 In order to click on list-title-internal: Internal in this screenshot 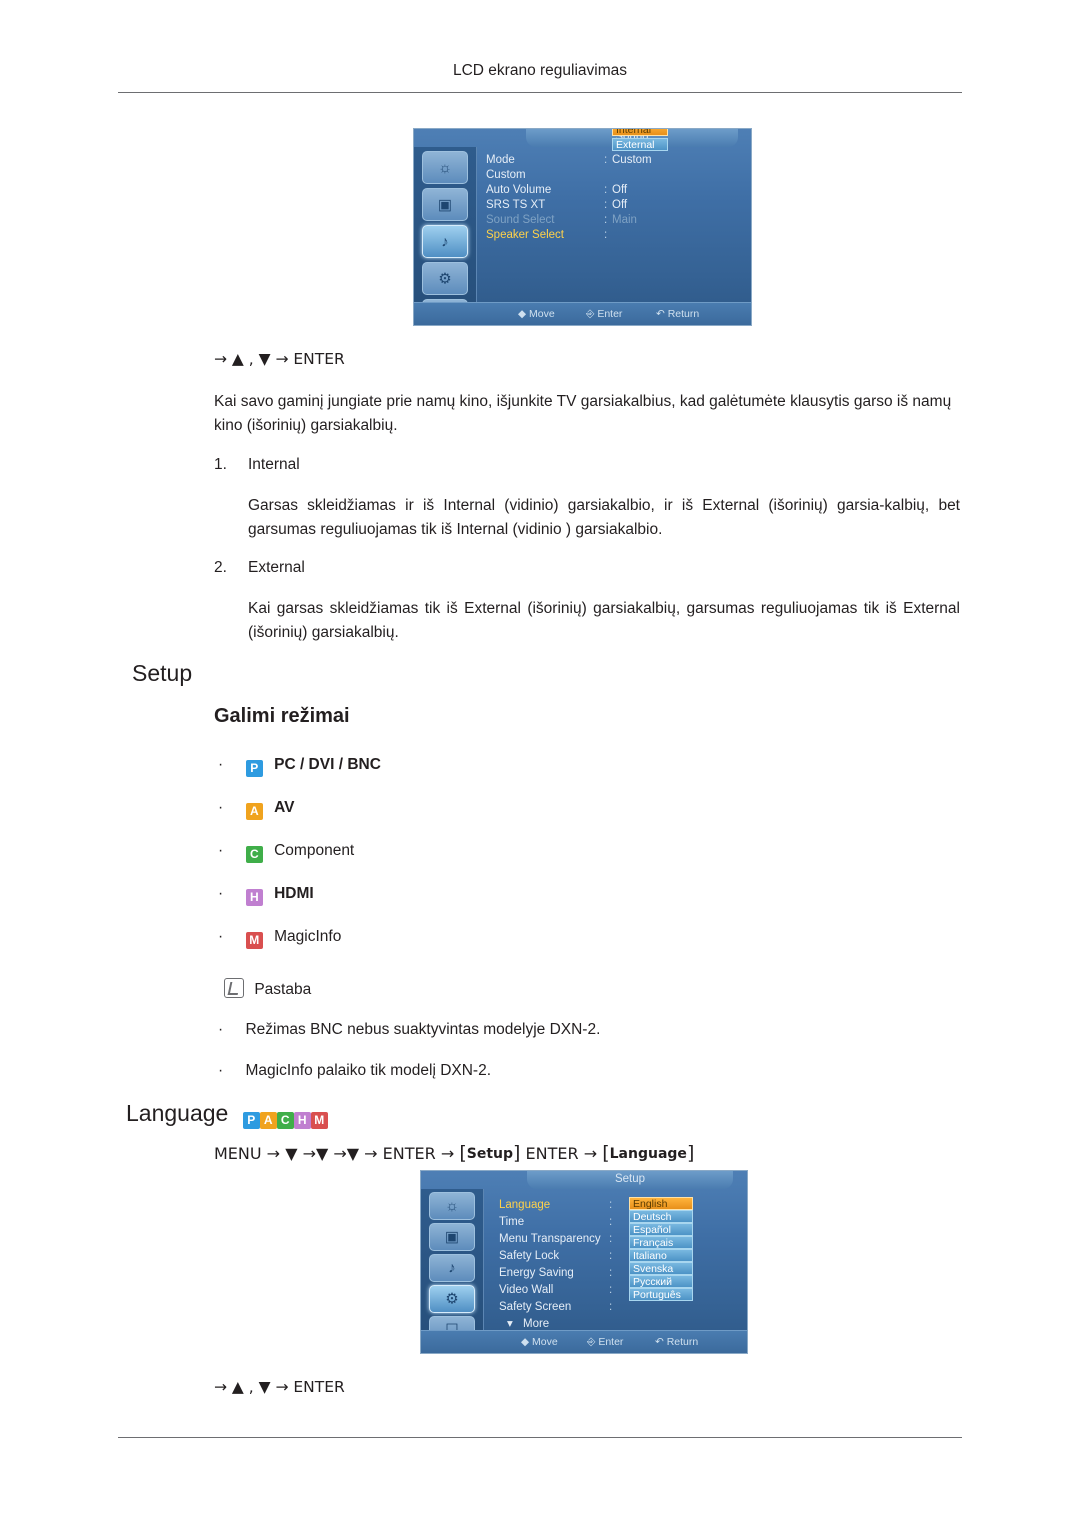, I will do `click(274, 464)`.